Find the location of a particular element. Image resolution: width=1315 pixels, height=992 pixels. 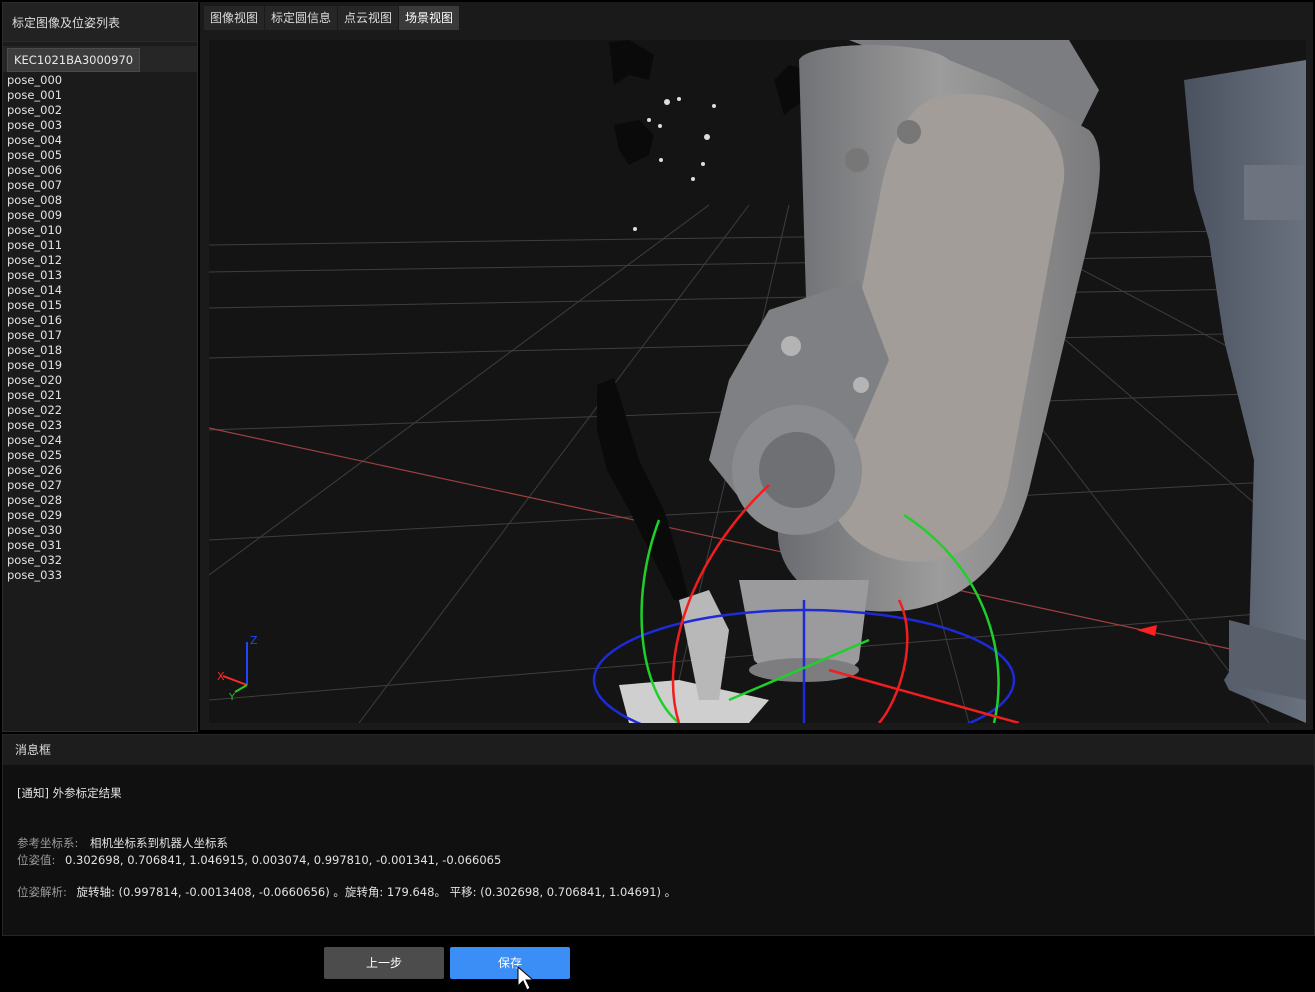

pose-list-item: pose_012 is located at coordinates (100, 260).